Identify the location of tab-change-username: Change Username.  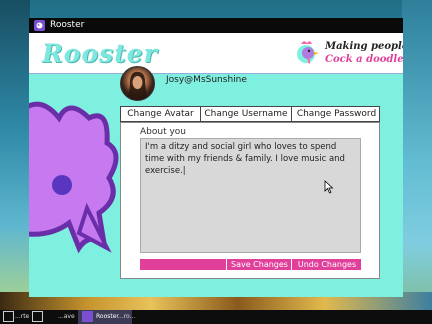
(246, 114).